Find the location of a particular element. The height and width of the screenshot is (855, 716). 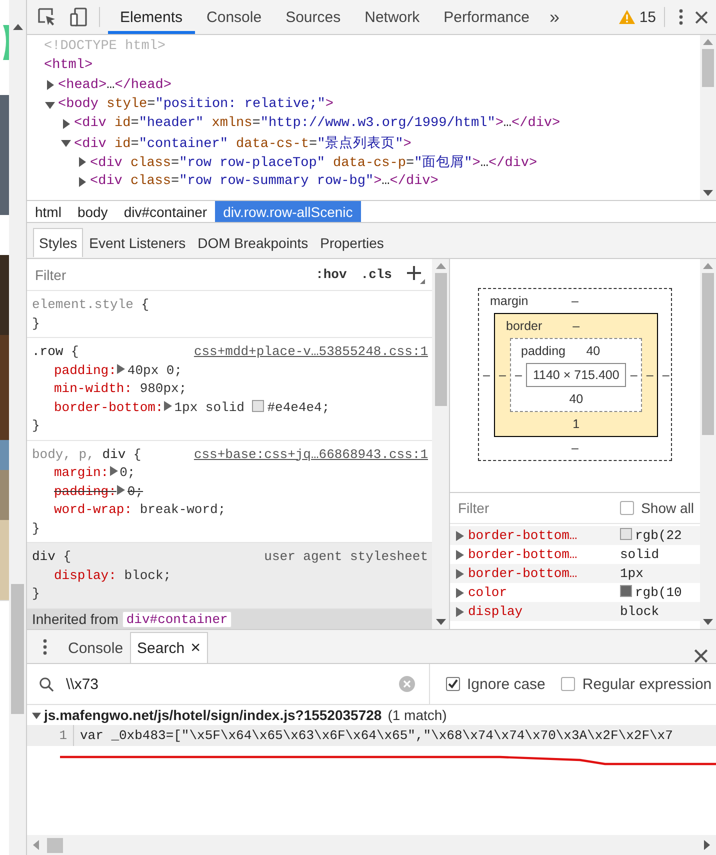

panel-tab: Performance is located at coordinates (487, 17).